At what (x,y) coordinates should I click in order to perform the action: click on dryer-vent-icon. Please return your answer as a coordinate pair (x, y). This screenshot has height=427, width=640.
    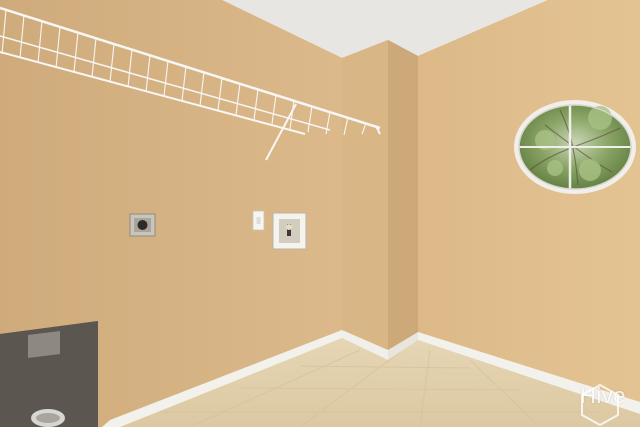
    Looking at the image, I should click on (49, 374).